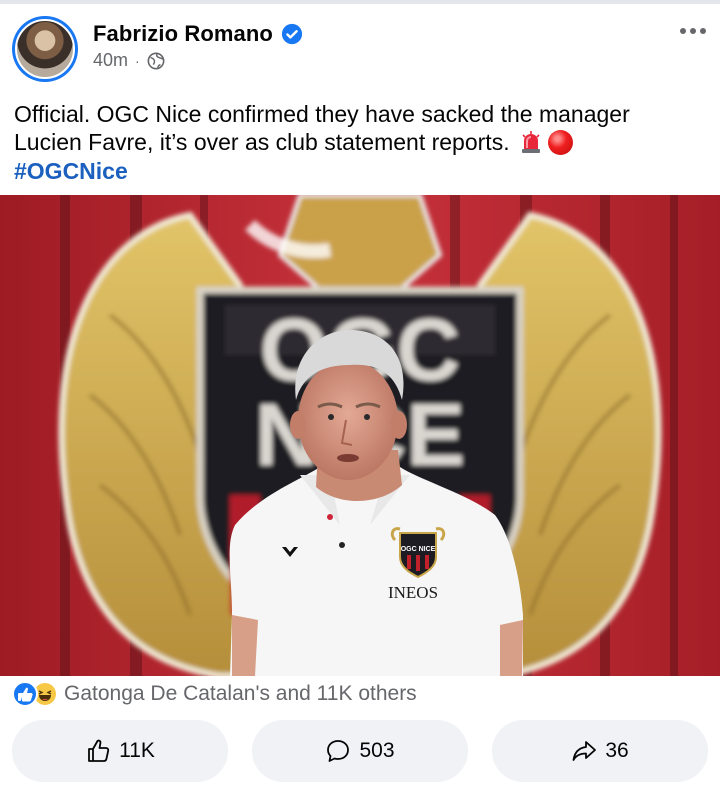 This screenshot has height=786, width=720. I want to click on verified-badge-icon, so click(292, 34).